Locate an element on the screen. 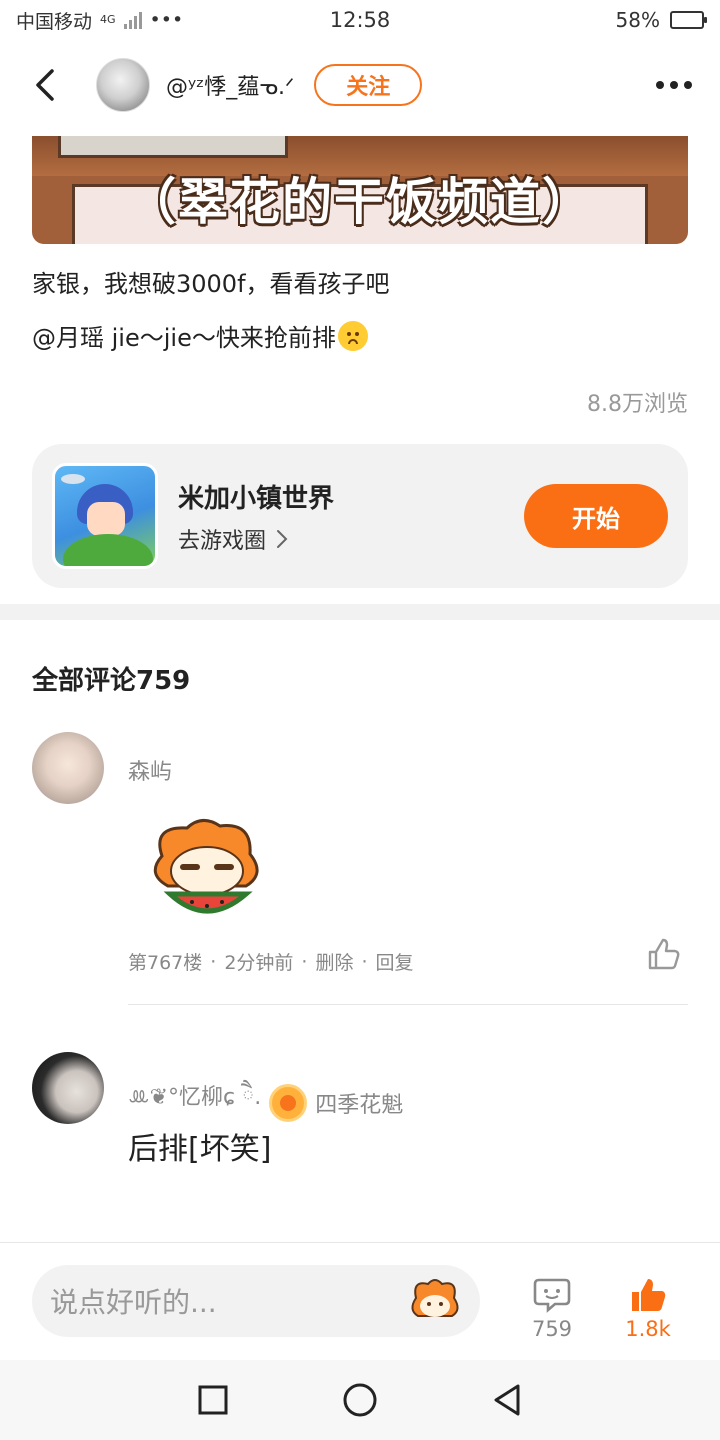 The height and width of the screenshot is (1440, 720). sticker-icon is located at coordinates (435, 1301).